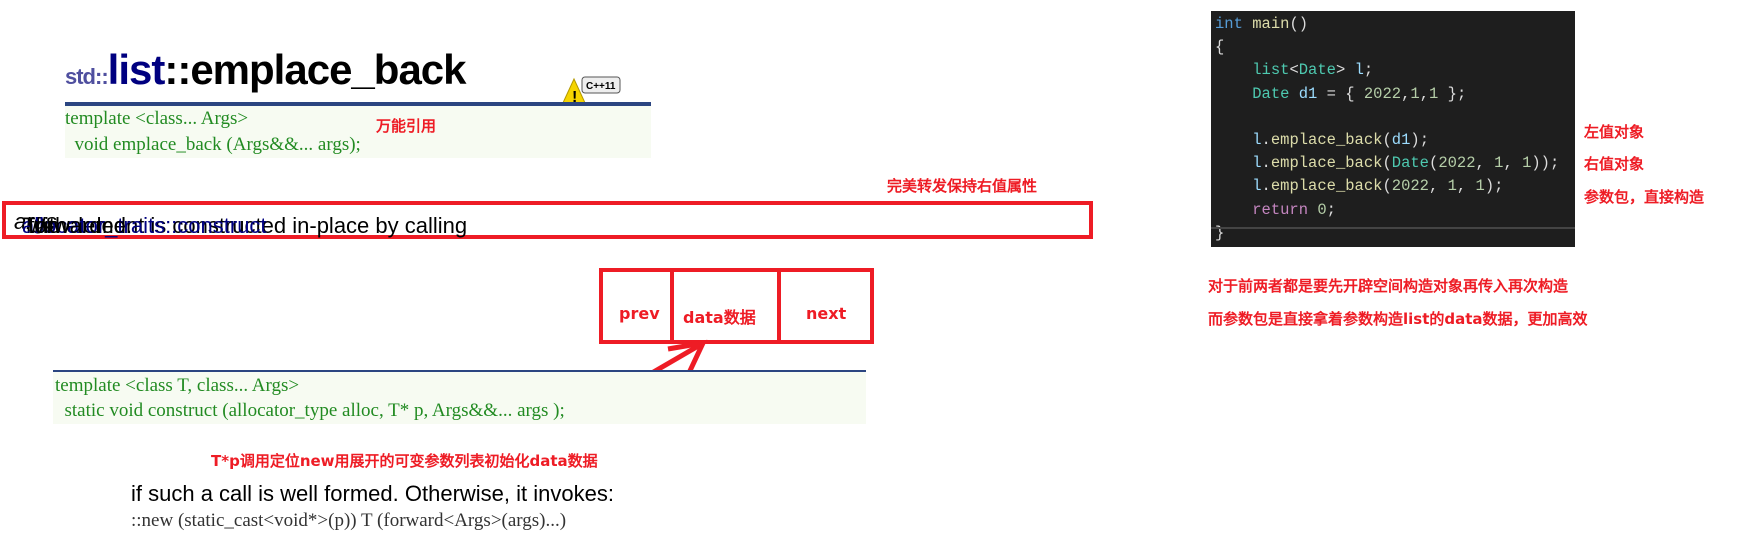 The height and width of the screenshot is (547, 1737). What do you see at coordinates (1322, 209) in the screenshot?
I see `code-token: 0` at bounding box center [1322, 209].